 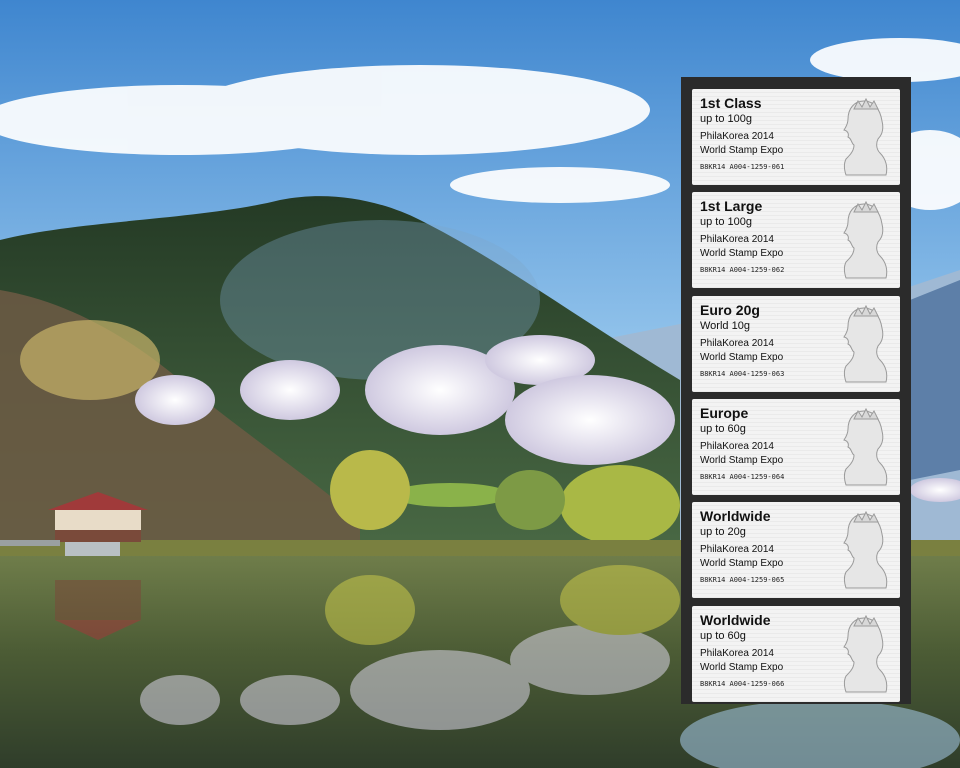 I want to click on yellow-foliage-left, so click(x=90, y=360).